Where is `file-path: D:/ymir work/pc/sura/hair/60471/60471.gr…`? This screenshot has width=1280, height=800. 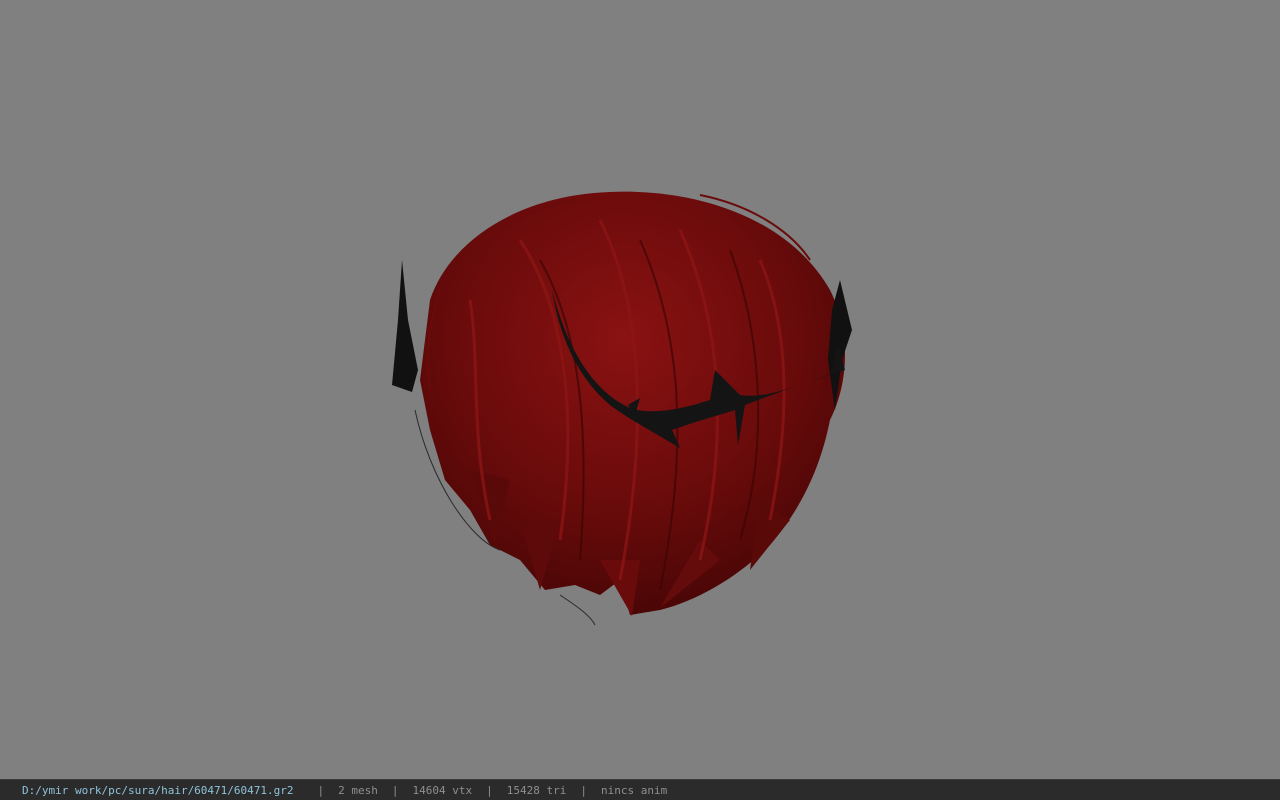 file-path: D:/ymir work/pc/sura/hair/60471/60471.gr… is located at coordinates (158, 790).